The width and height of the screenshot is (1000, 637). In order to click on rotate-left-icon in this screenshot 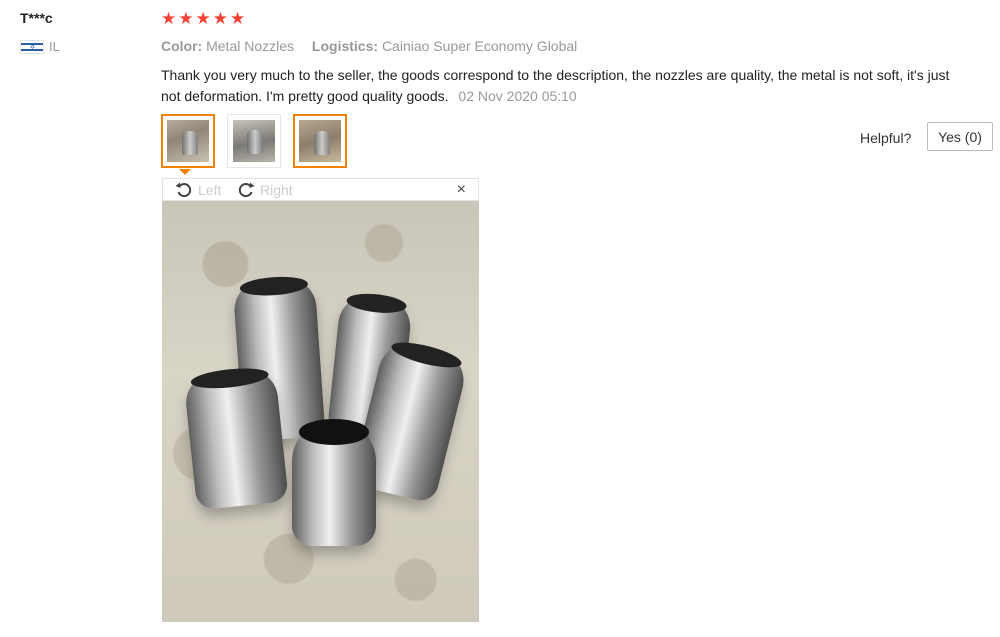, I will do `click(183, 190)`.